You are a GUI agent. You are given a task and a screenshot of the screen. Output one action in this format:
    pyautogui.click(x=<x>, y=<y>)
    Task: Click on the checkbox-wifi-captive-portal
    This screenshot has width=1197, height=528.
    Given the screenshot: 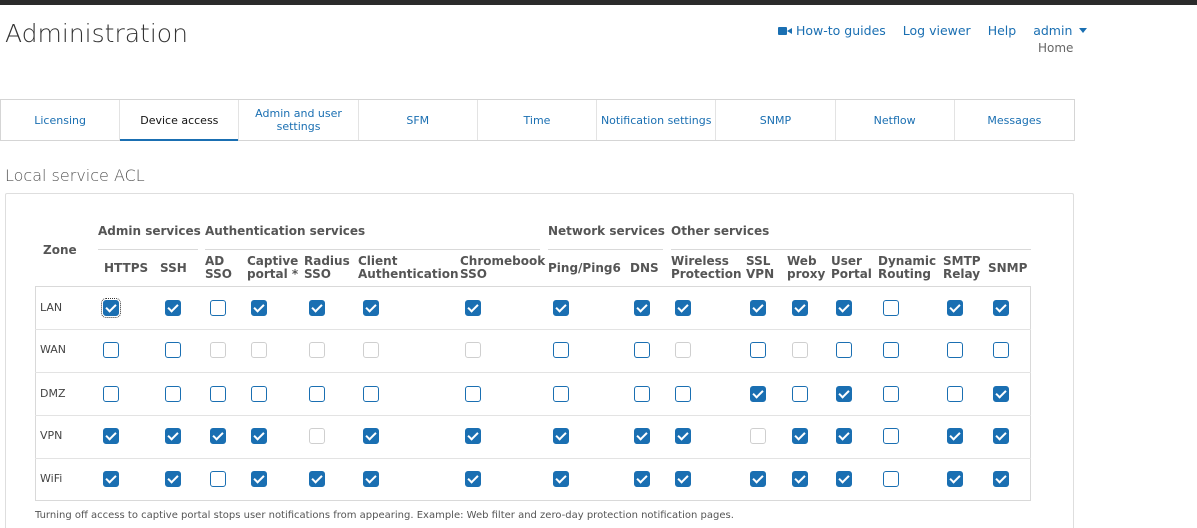 What is the action you would take?
    pyautogui.click(x=259, y=479)
    